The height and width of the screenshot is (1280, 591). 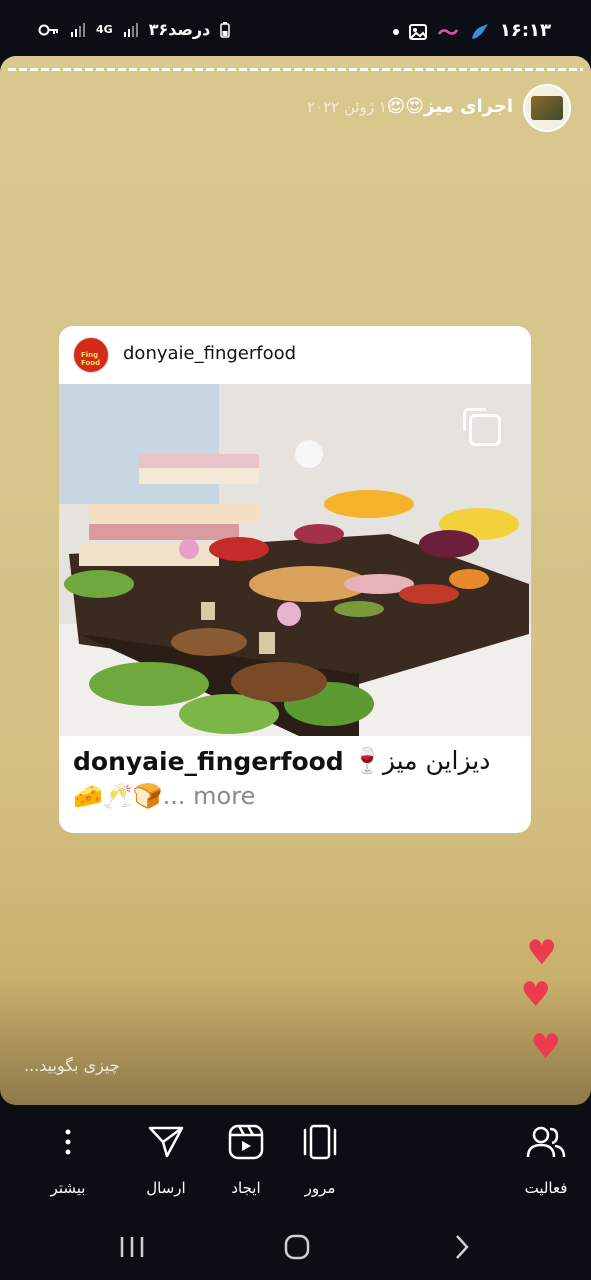 I want to click on back-button, so click(x=462, y=1247).